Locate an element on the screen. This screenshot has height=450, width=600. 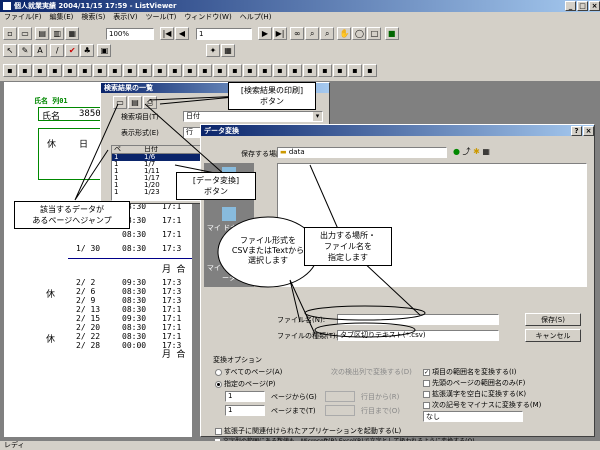
callout-format: ファイル形式を CSVまたはTextから 選択します is located at coordinates (268, 250).